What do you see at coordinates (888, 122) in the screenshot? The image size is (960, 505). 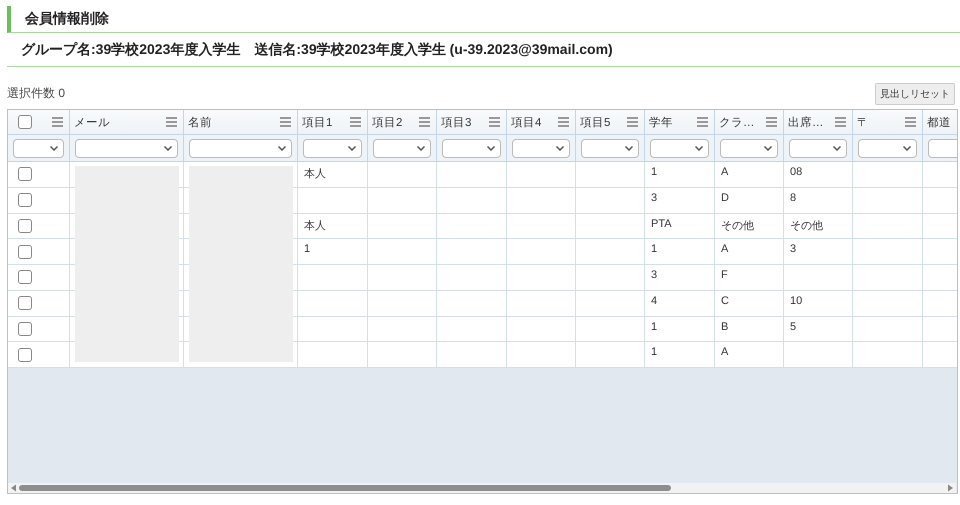 I see `column-header: 〒` at bounding box center [888, 122].